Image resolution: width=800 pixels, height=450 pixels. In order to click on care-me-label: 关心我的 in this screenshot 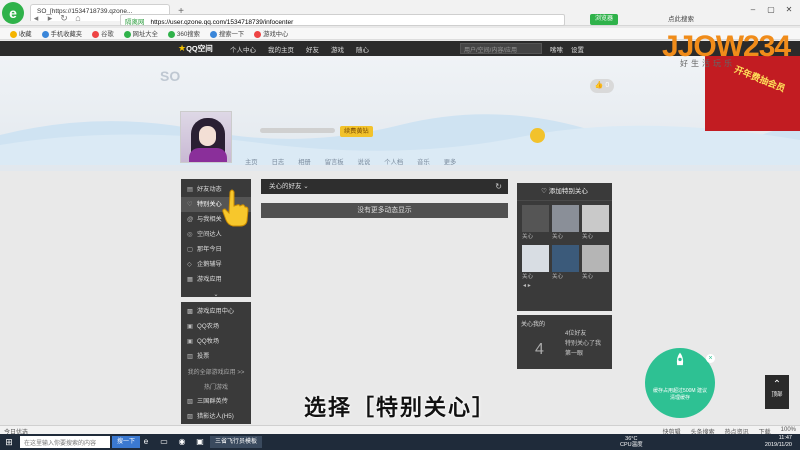, I will do `click(533, 325)`.